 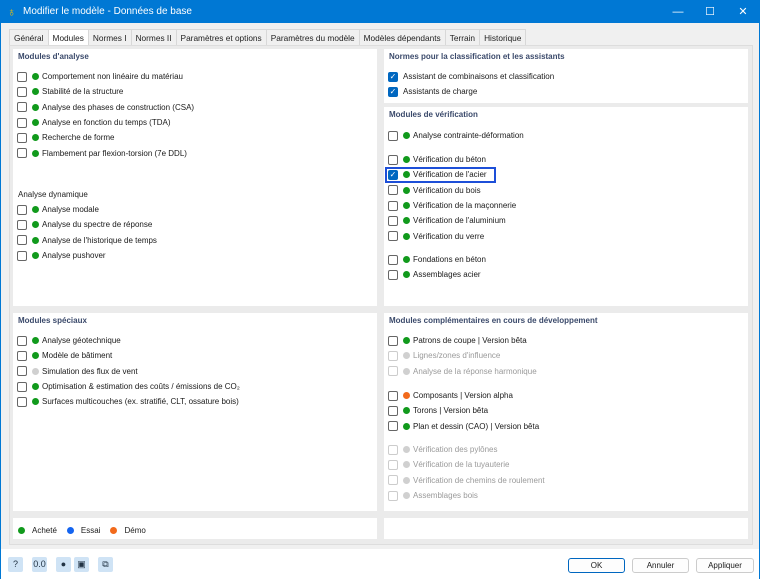 What do you see at coordinates (105, 107) in the screenshot?
I see `module-item: Analyse des phases de construction (CSA)` at bounding box center [105, 107].